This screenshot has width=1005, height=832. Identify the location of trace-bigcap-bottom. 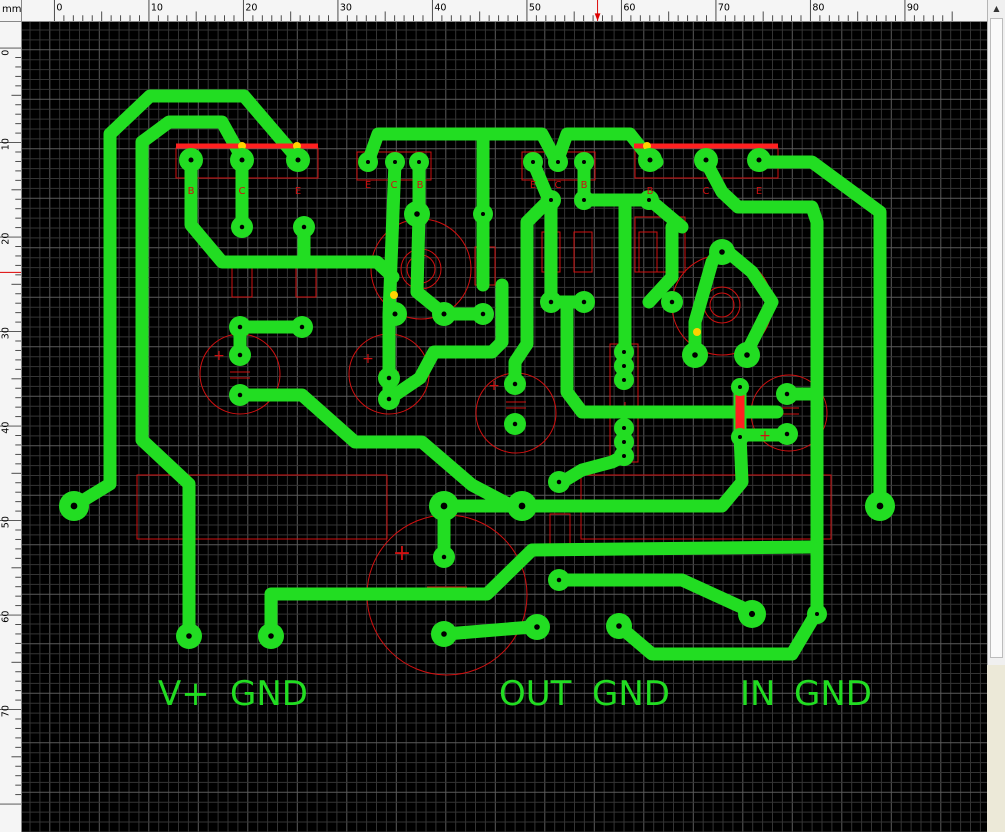
(489, 630).